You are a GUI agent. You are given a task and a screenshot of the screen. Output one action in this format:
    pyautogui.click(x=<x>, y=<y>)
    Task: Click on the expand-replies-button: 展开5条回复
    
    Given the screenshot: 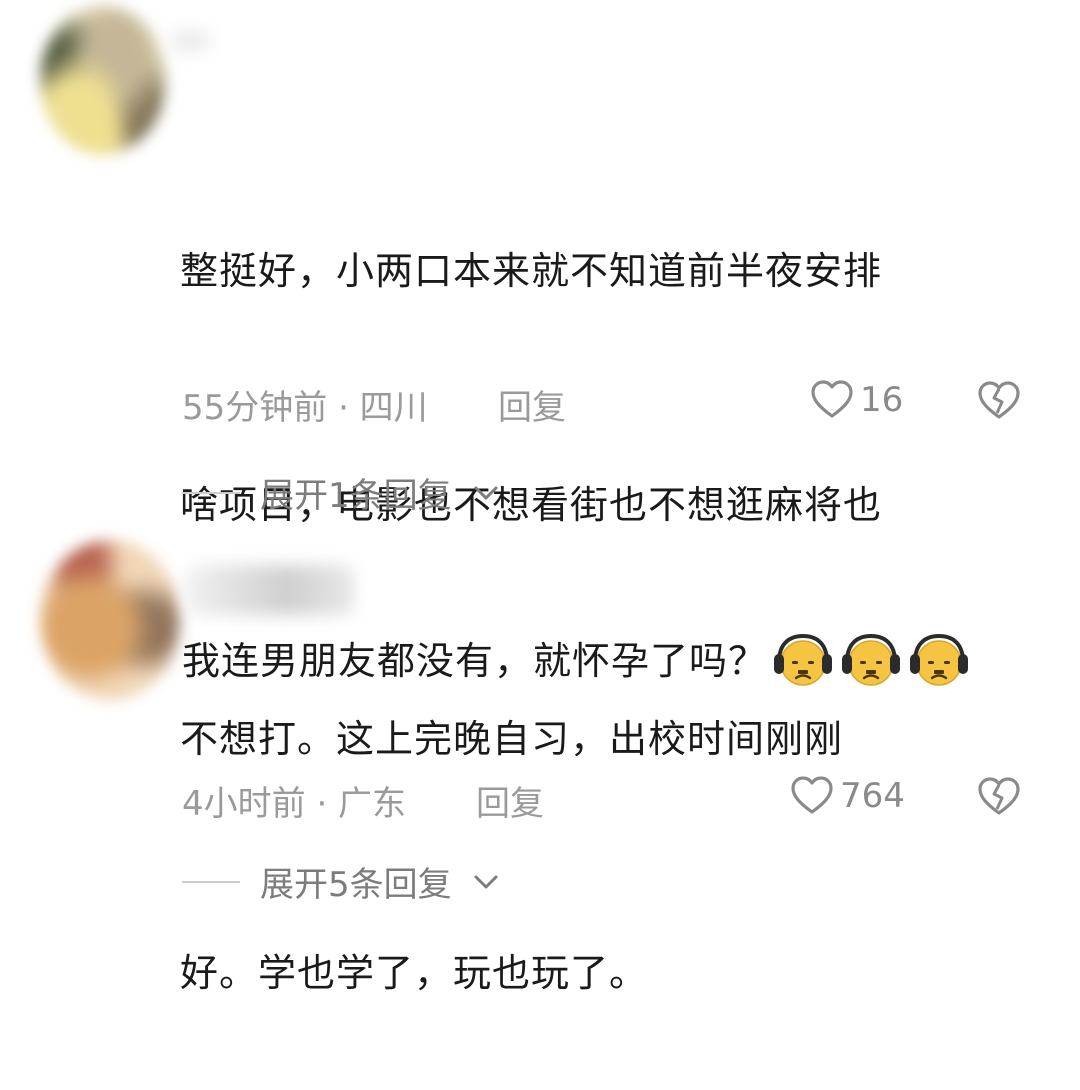 What is the action you would take?
    pyautogui.click(x=341, y=881)
    